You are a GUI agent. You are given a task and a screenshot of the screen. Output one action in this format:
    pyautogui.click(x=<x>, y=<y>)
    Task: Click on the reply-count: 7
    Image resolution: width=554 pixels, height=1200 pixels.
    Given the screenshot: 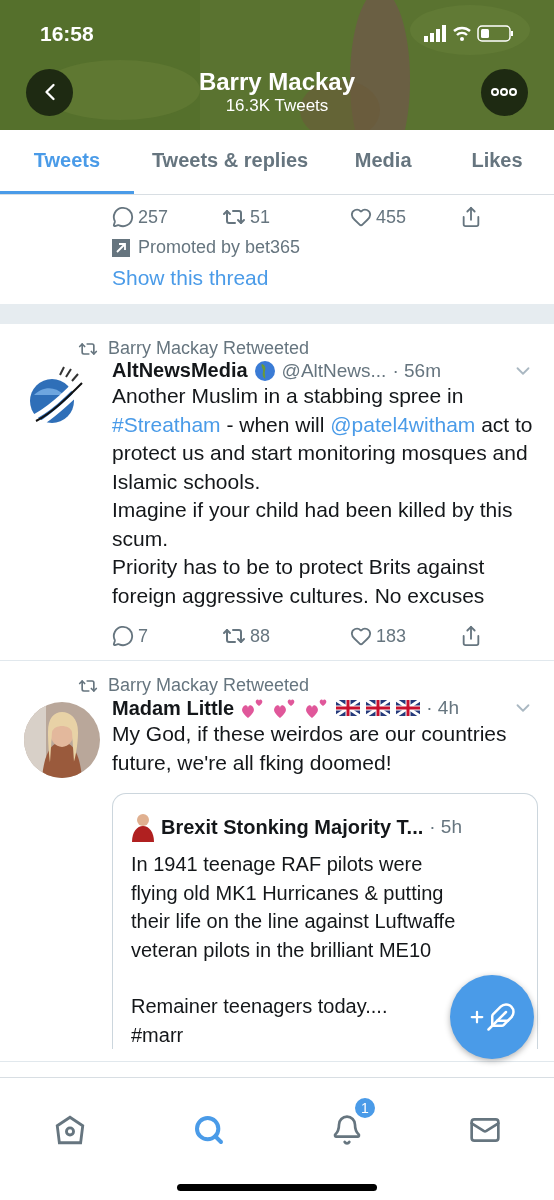 What is the action you would take?
    pyautogui.click(x=143, y=636)
    